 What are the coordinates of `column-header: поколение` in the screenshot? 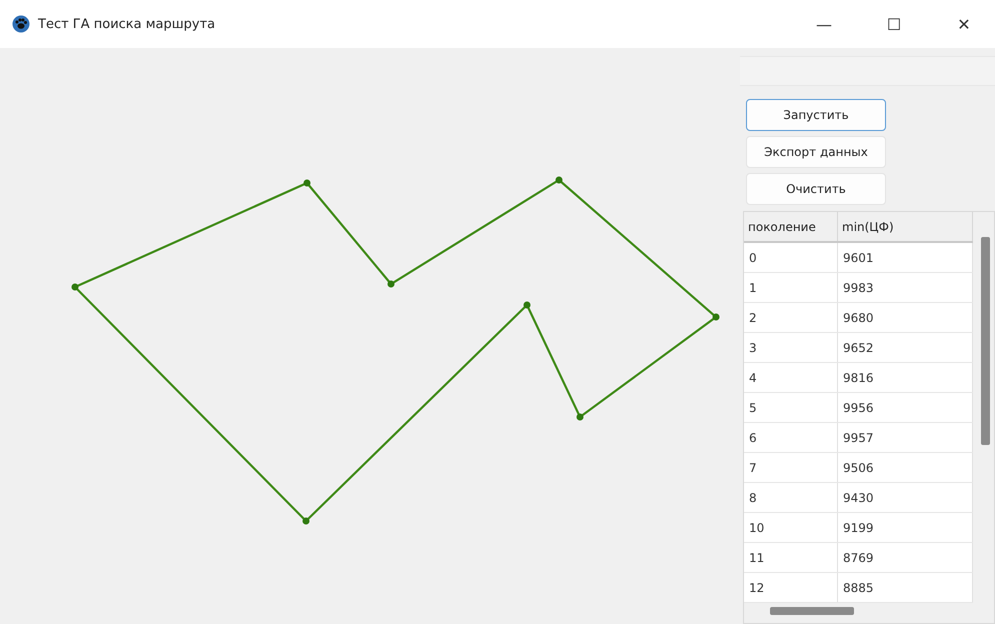 It's located at (791, 227).